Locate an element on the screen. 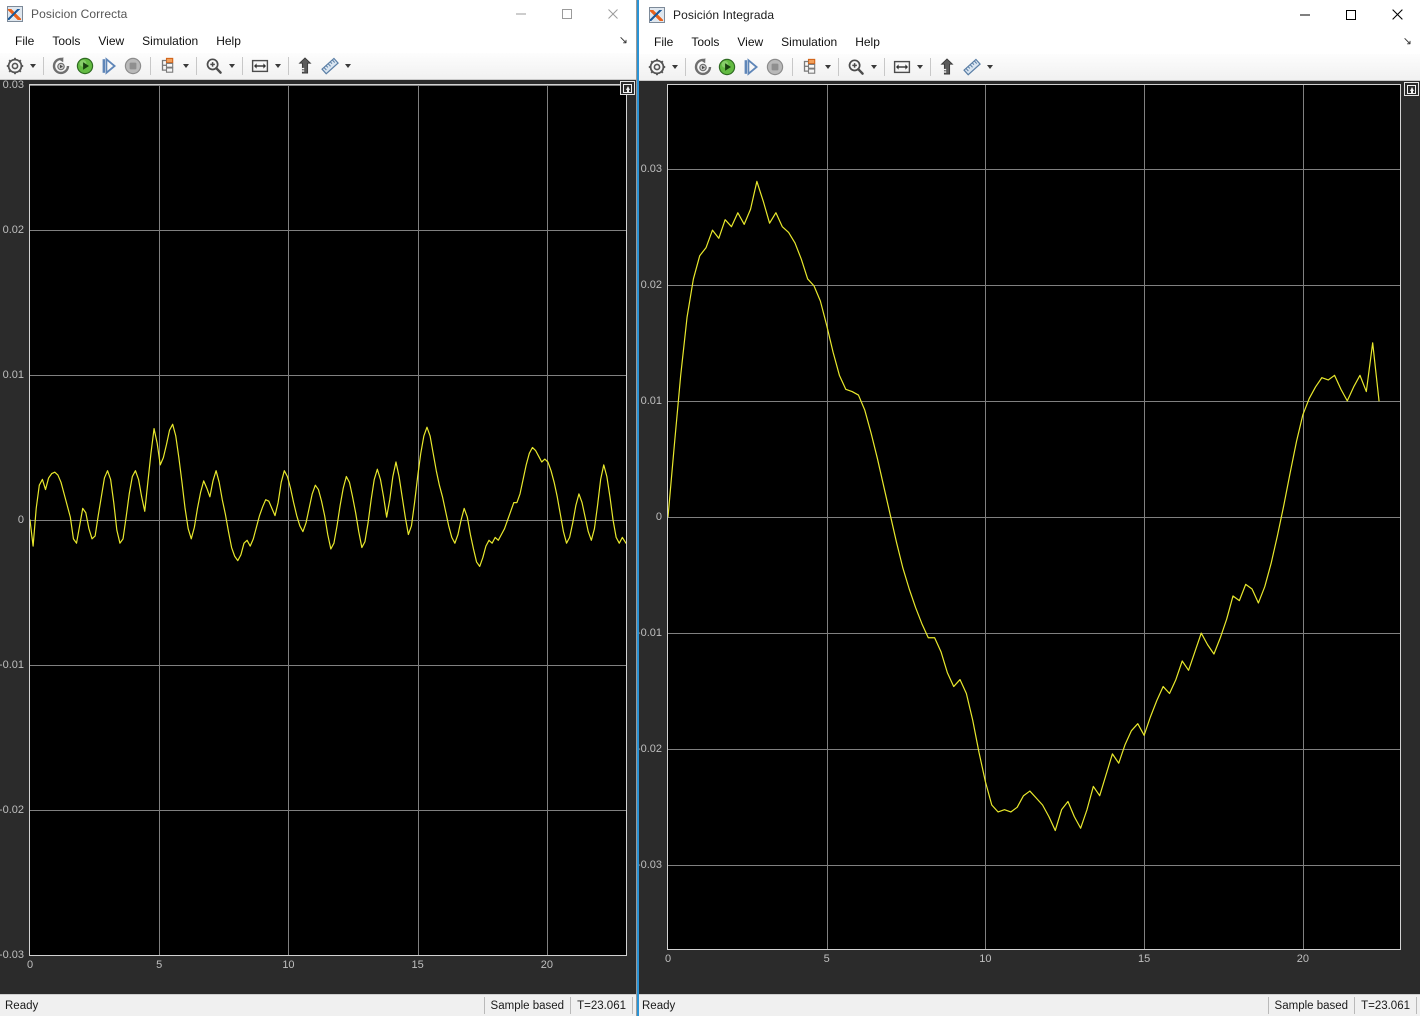 This screenshot has width=1420, height=1016. window-controls is located at coordinates (1351, 14).